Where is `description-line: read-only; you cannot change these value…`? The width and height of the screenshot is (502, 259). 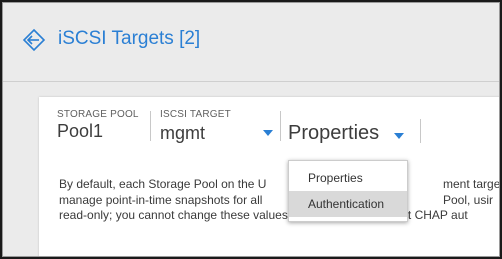 description-line: read-only; you cannot change these value… is located at coordinates (263, 215).